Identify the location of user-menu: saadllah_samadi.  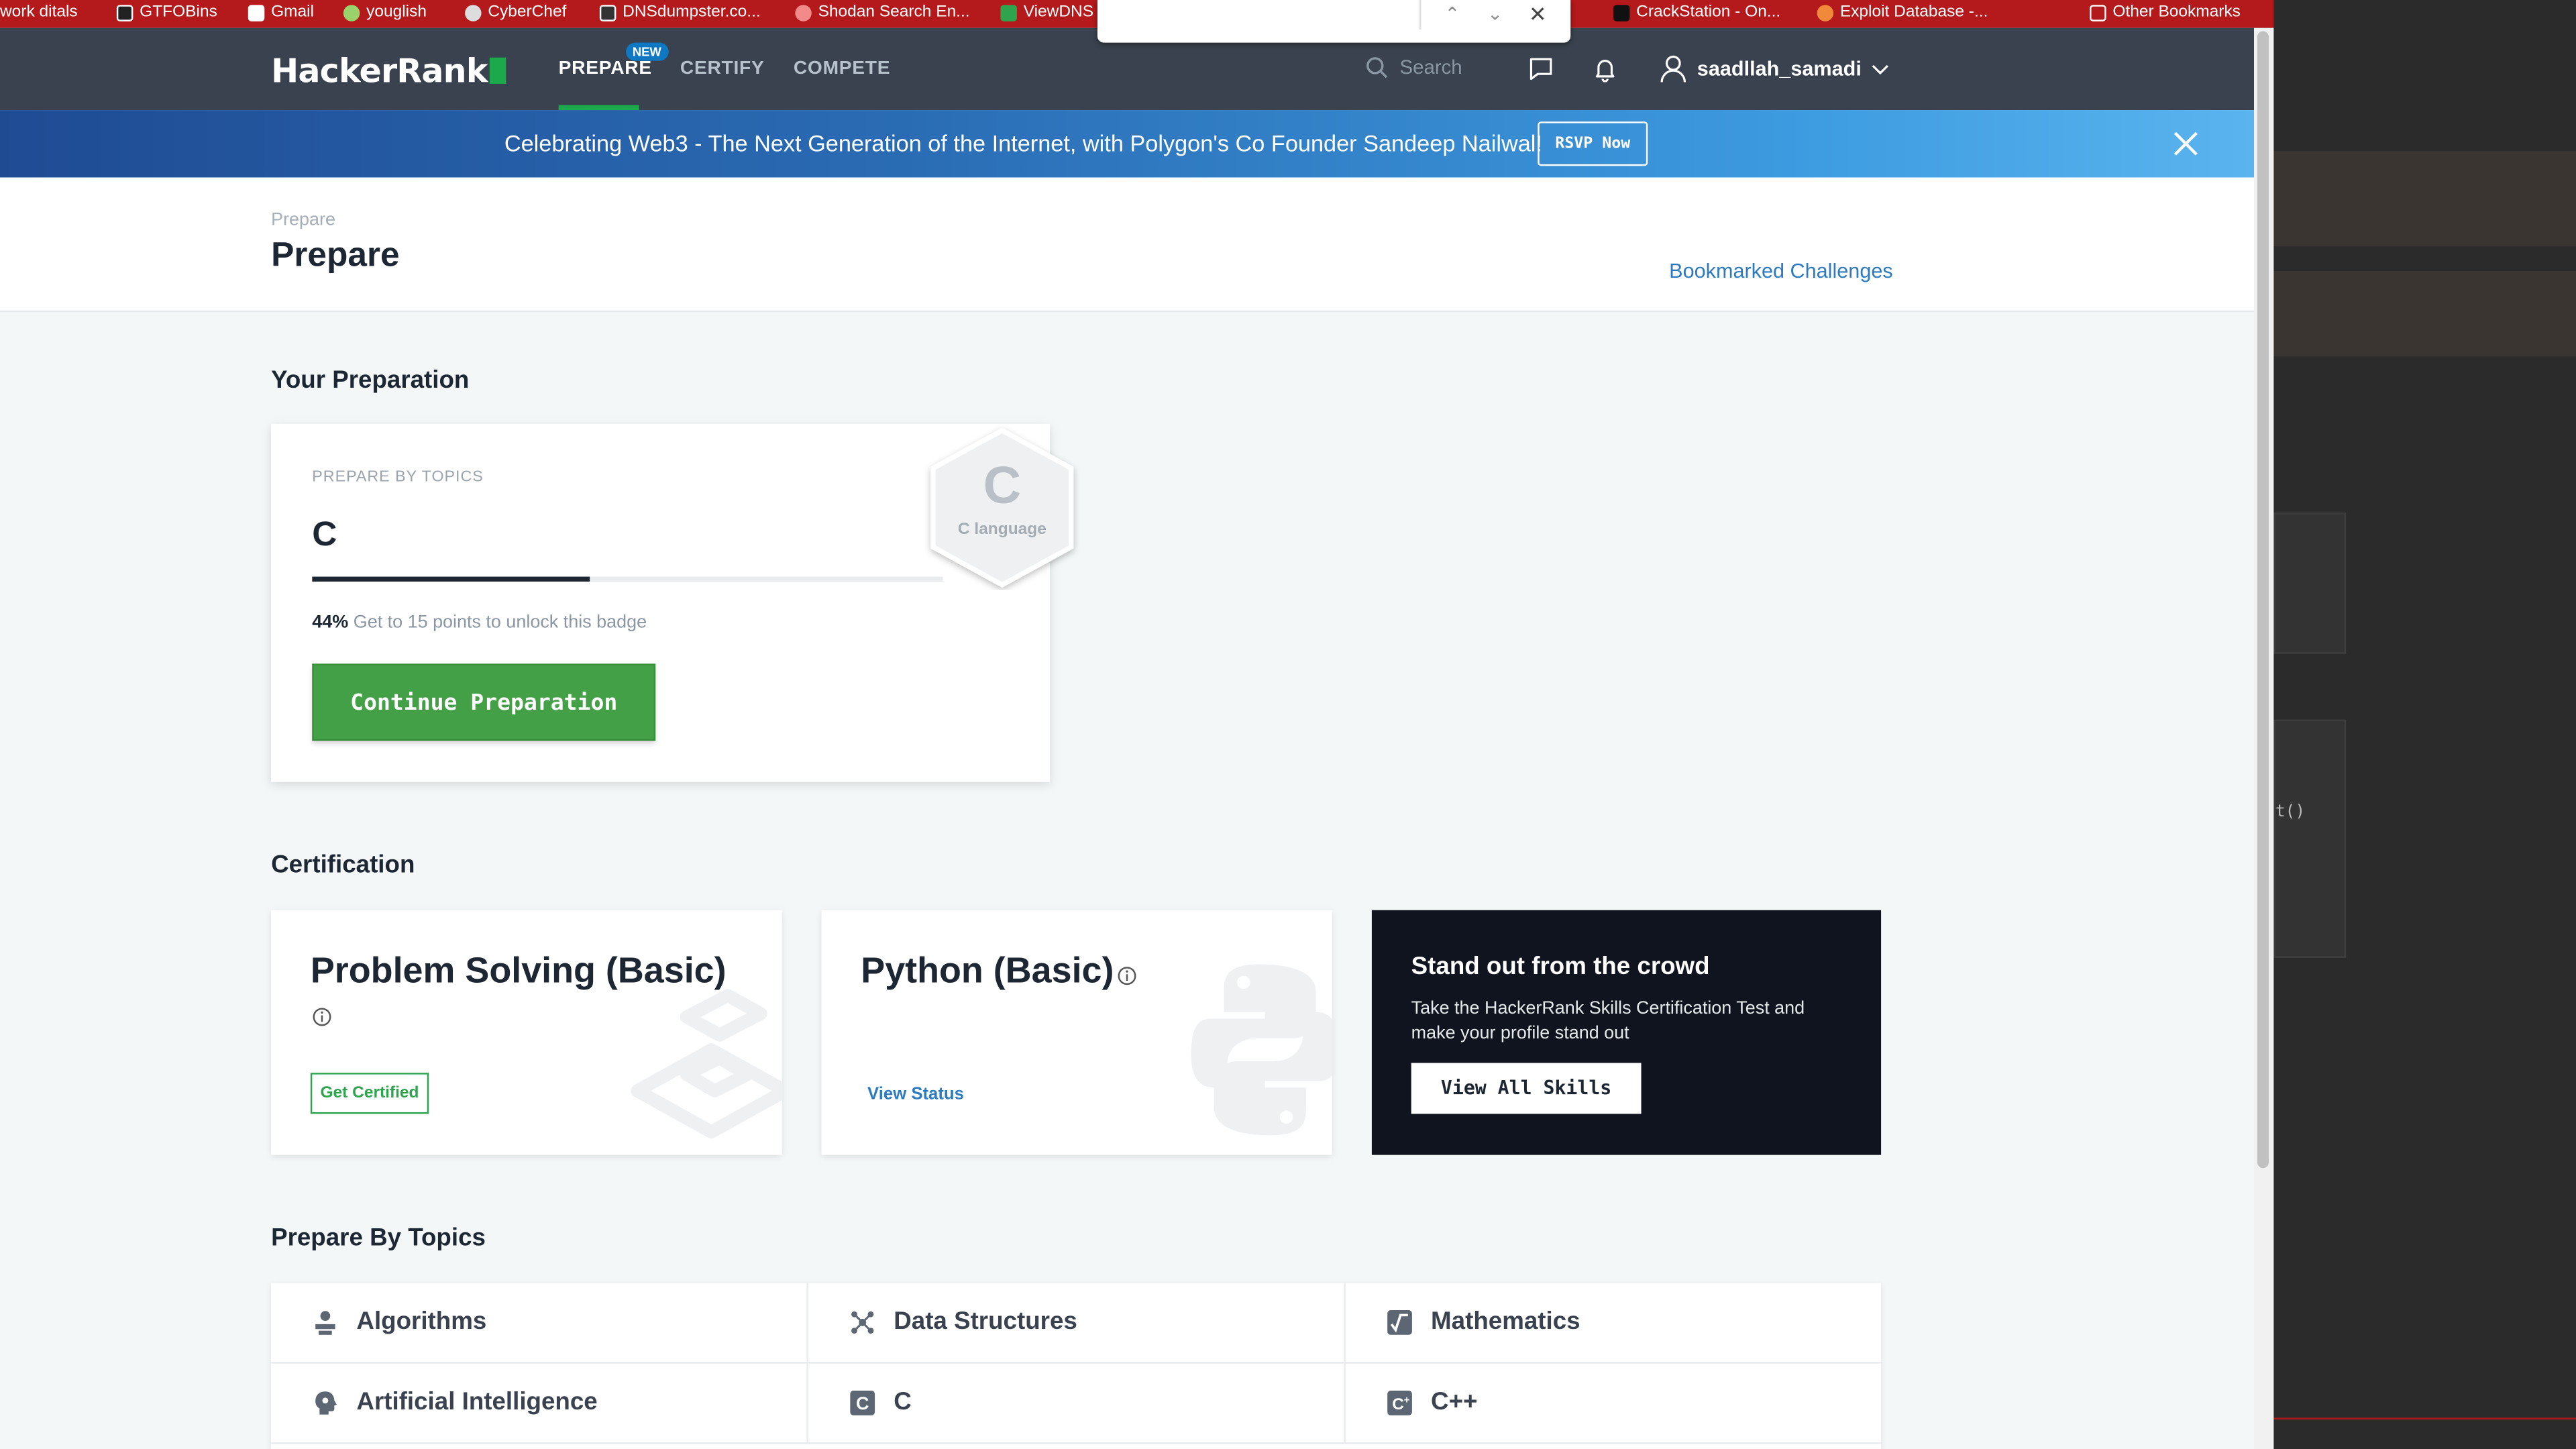
(1774, 69).